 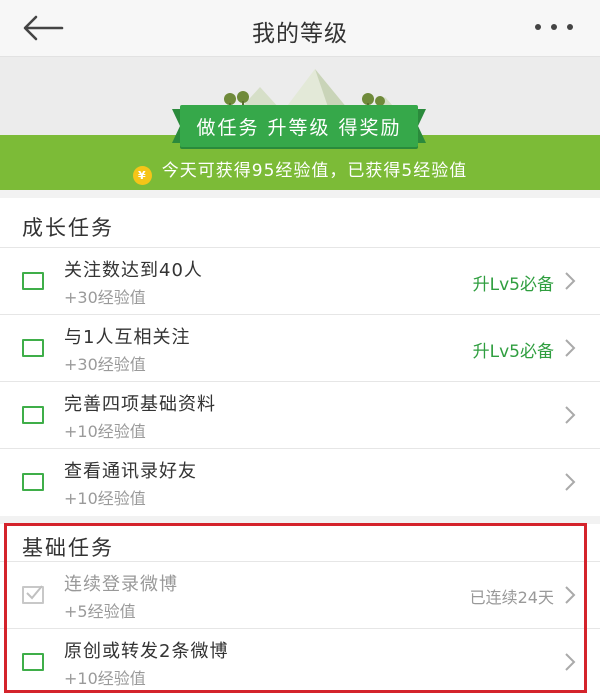 I want to click on task-title: 原创或转发2条微博, so click(x=146, y=651).